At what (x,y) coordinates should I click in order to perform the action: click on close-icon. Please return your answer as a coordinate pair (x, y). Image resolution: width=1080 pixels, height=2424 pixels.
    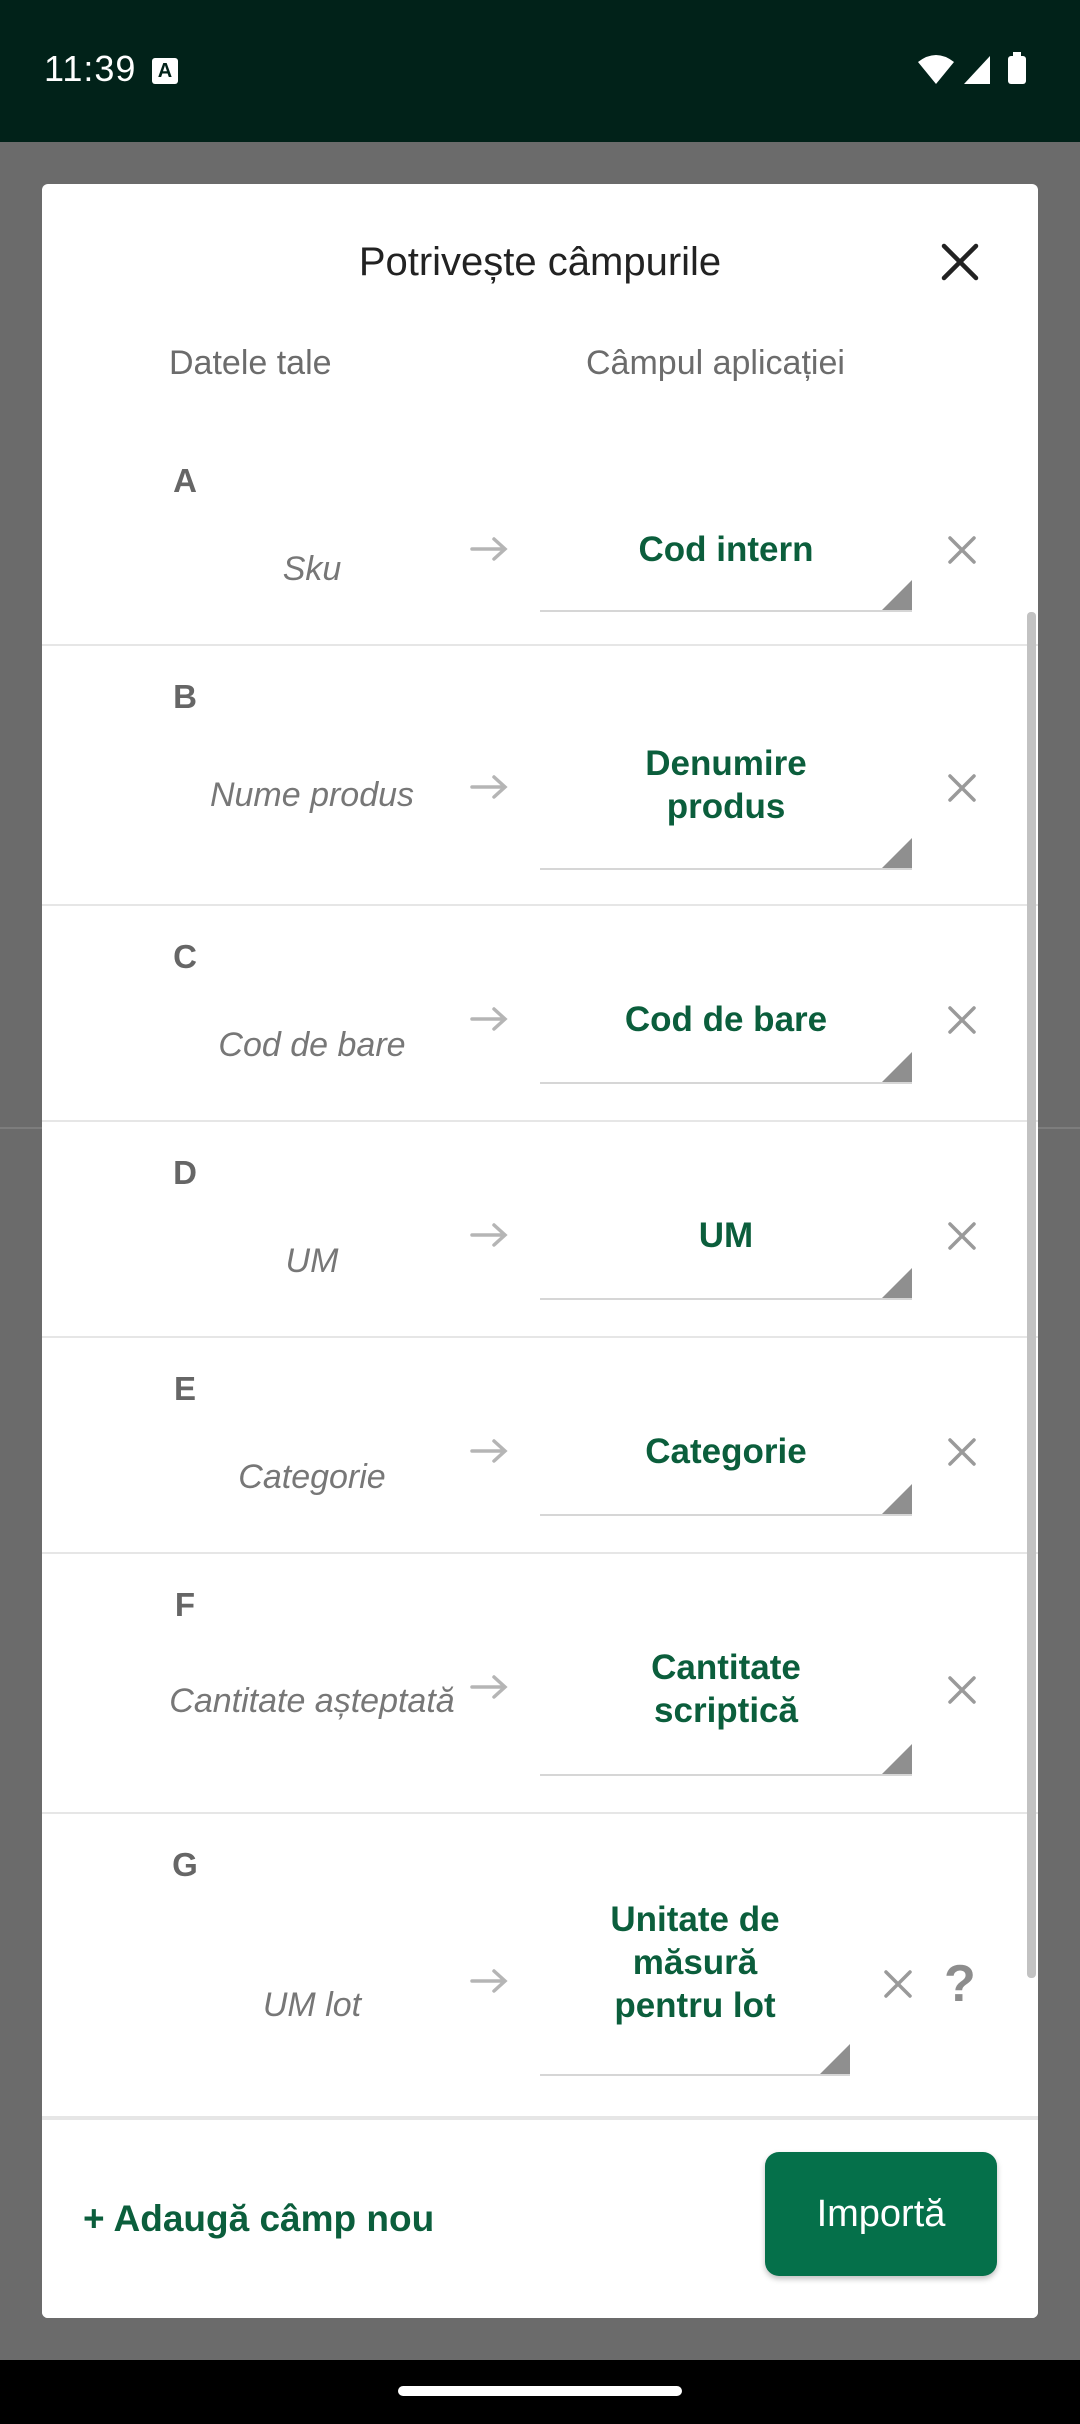
    Looking at the image, I should click on (960, 262).